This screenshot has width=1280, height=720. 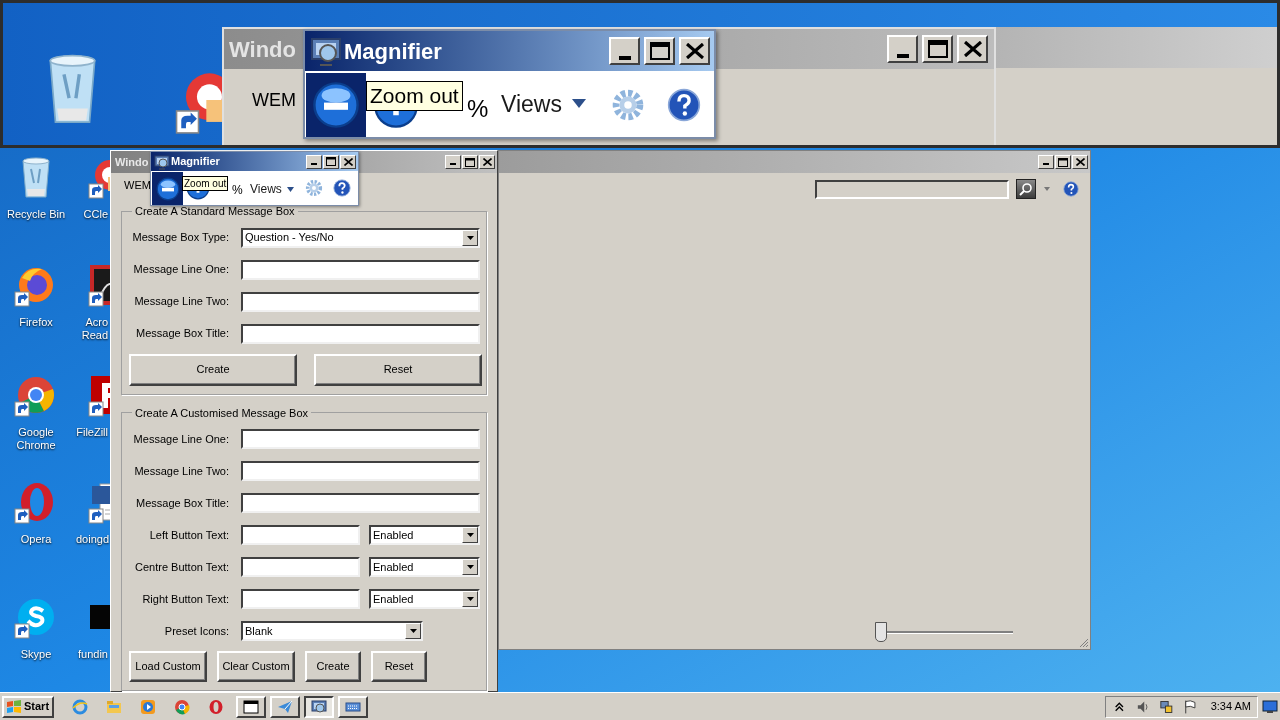 What do you see at coordinates (36, 539) in the screenshot?
I see `icon-label: Opera` at bounding box center [36, 539].